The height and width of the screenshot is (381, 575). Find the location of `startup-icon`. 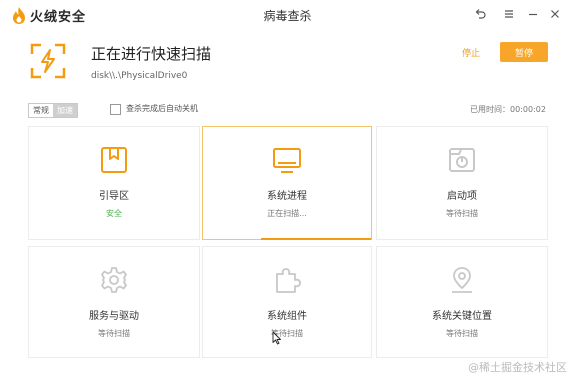

startup-icon is located at coordinates (462, 160).